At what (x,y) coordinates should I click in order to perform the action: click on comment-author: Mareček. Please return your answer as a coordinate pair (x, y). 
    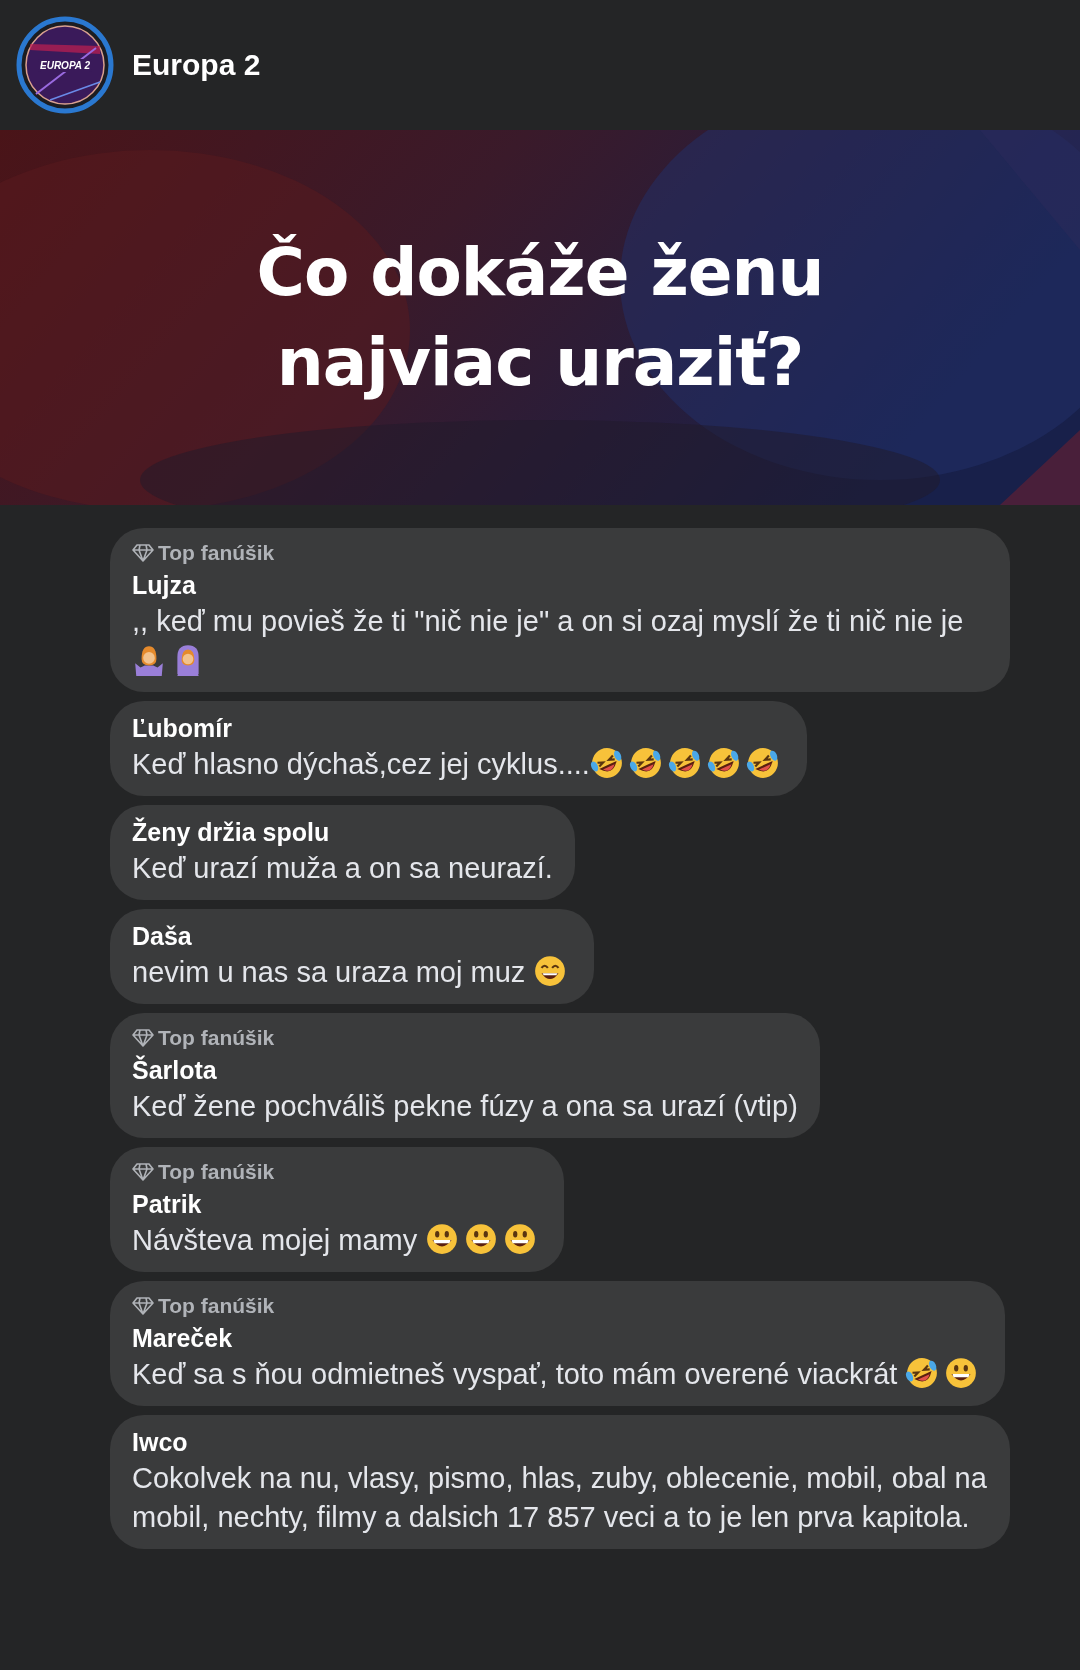
    Looking at the image, I should click on (182, 1338).